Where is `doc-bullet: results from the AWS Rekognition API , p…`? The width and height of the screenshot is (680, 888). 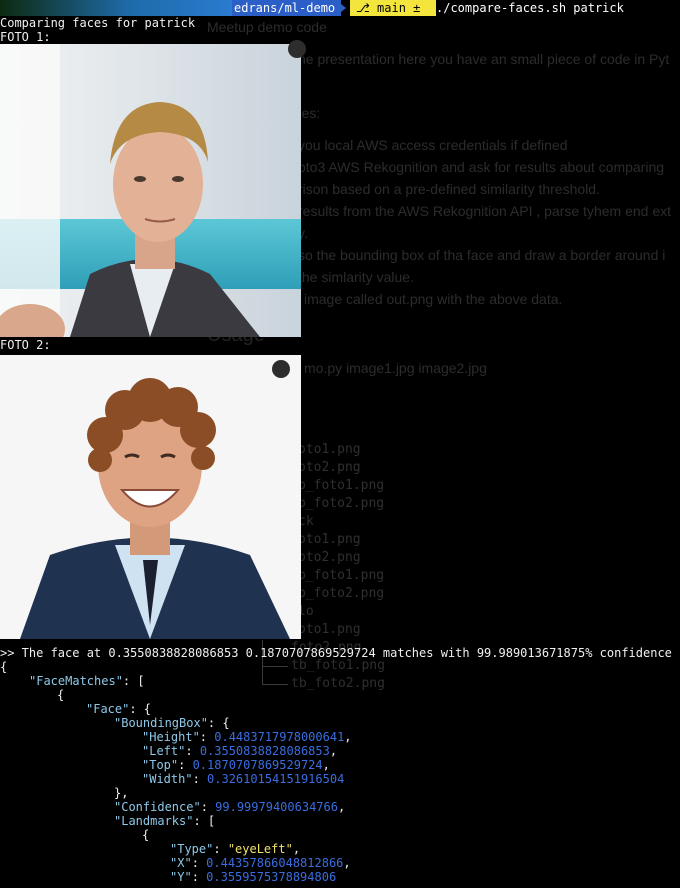 doc-bullet: results from the AWS Rekognition API , p… is located at coordinates (484, 211).